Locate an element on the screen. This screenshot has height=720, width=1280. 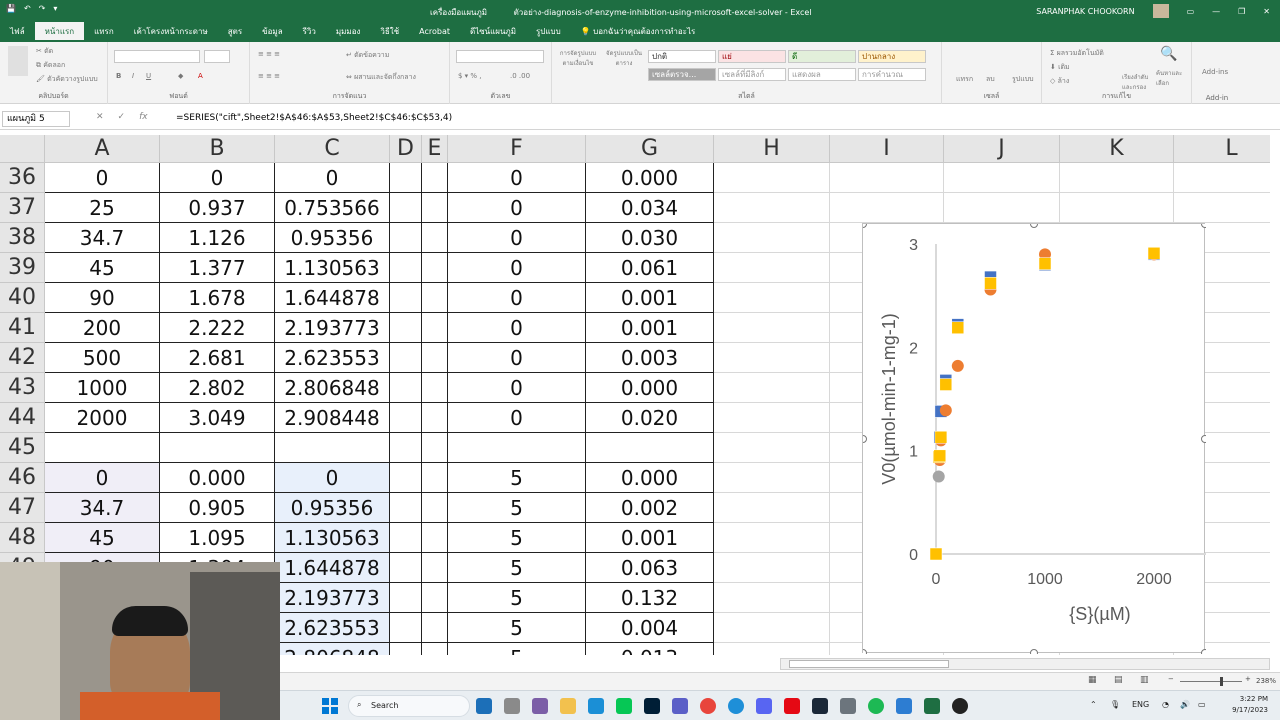
zoom-in-icon: + is located at coordinates (1248, 679).